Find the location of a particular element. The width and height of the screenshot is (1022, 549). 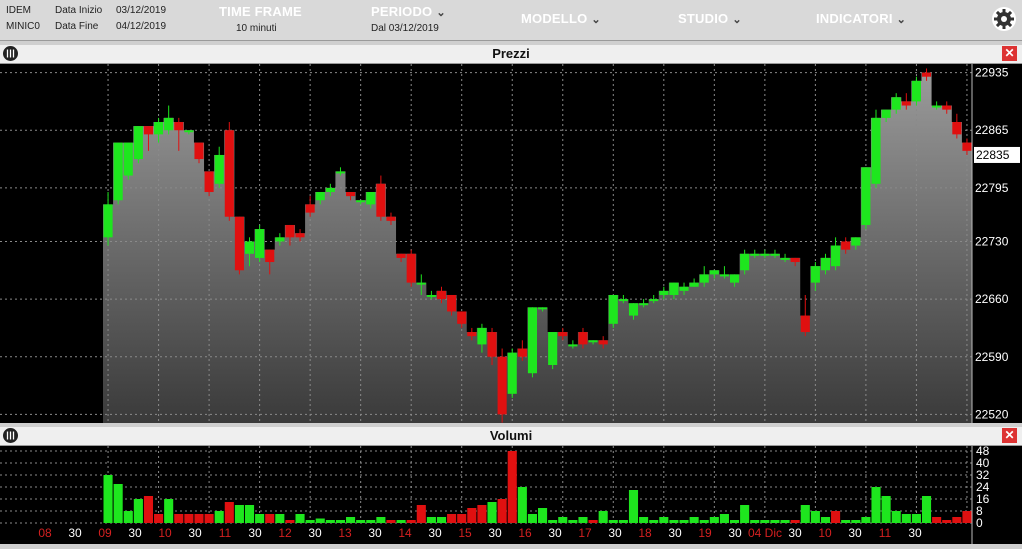

time-tick-label: 10 is located at coordinates (165, 533).